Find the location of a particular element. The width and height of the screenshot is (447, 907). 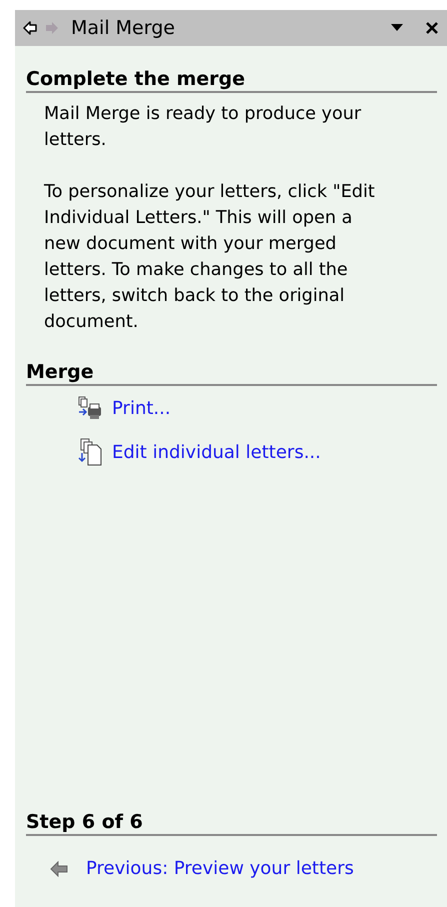

window-title: Mail Merge is located at coordinates (123, 28).